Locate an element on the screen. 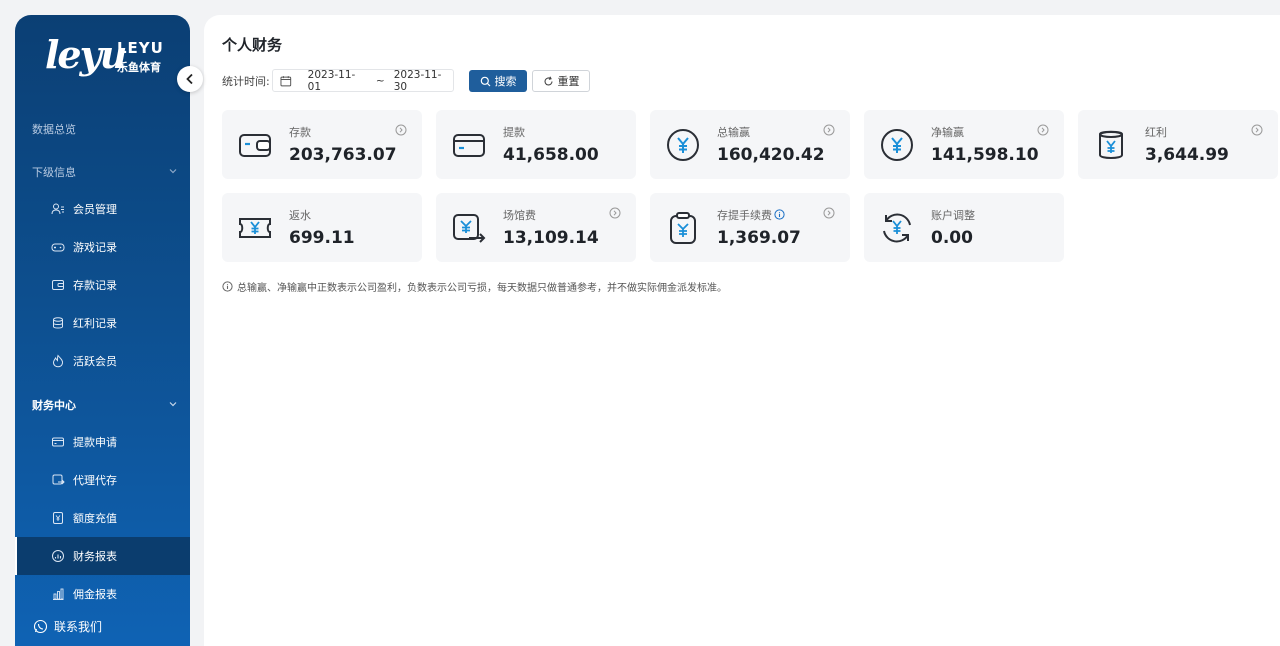  search-button-label: 搜索 is located at coordinates (505, 81).